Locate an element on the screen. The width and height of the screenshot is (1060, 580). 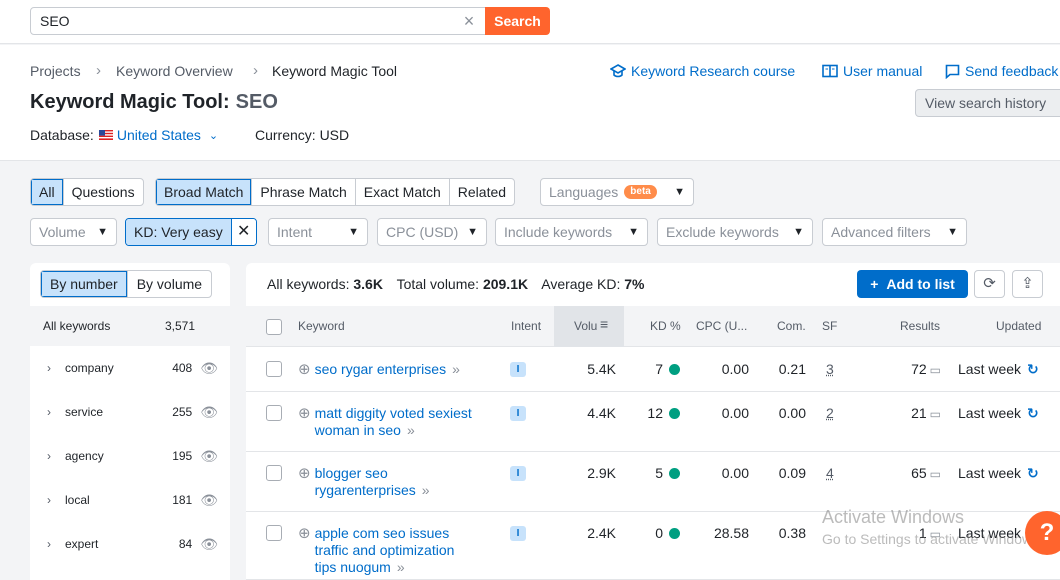
exclude-keywords-filter: Exclude keywords ▼ is located at coordinates (735, 232).